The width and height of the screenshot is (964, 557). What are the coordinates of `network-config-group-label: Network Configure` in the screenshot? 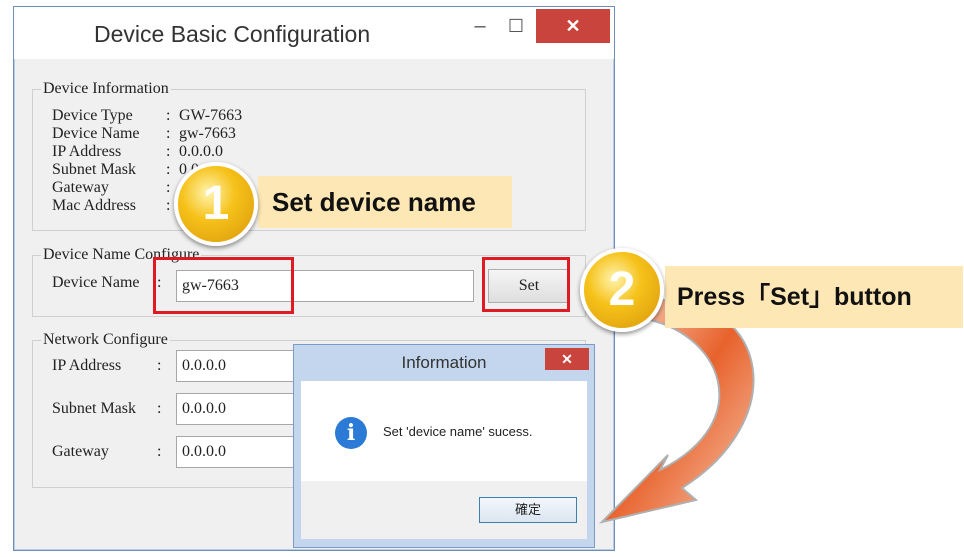 It's located at (105, 340).